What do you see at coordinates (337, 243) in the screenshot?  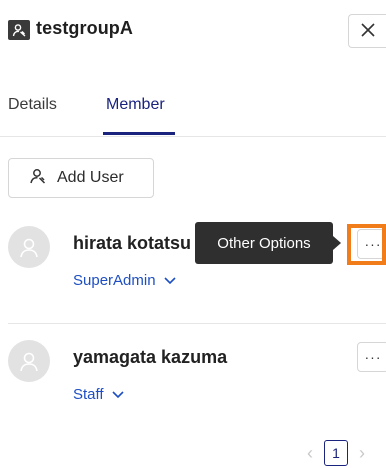 I see `tooltip-arrow` at bounding box center [337, 243].